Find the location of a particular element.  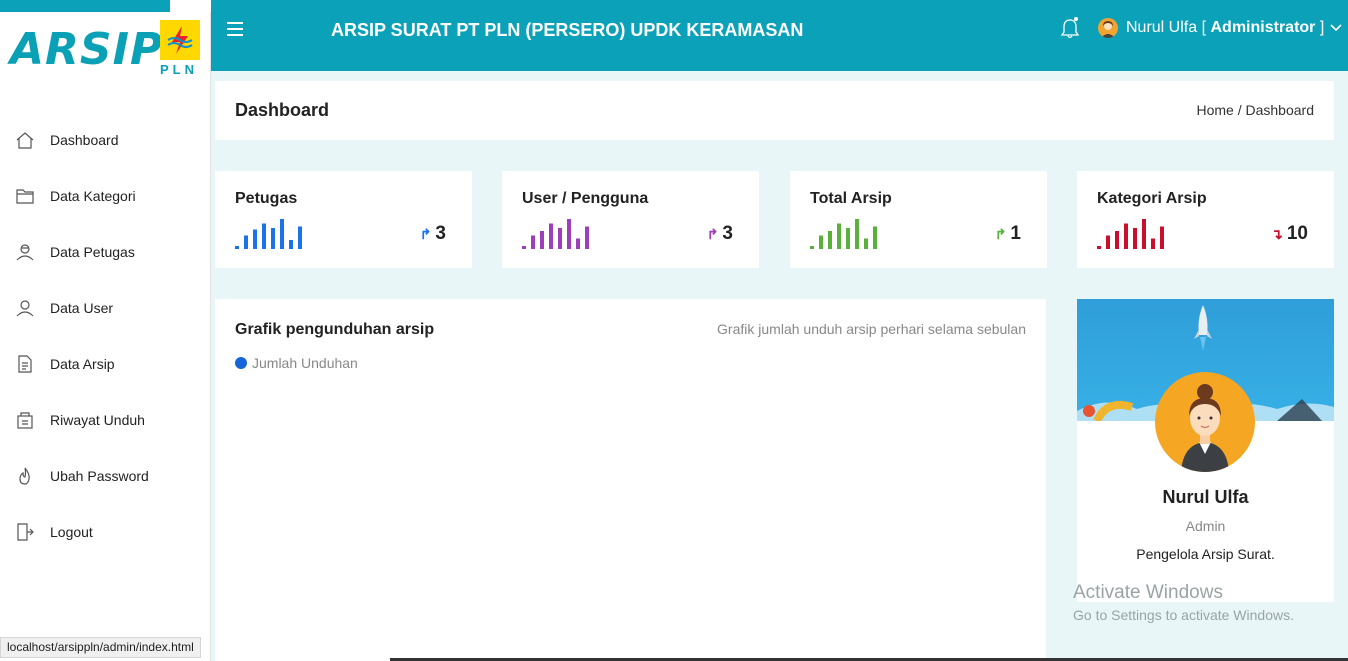

chart-title: Grafik pengunduhan arsip is located at coordinates (335, 329).